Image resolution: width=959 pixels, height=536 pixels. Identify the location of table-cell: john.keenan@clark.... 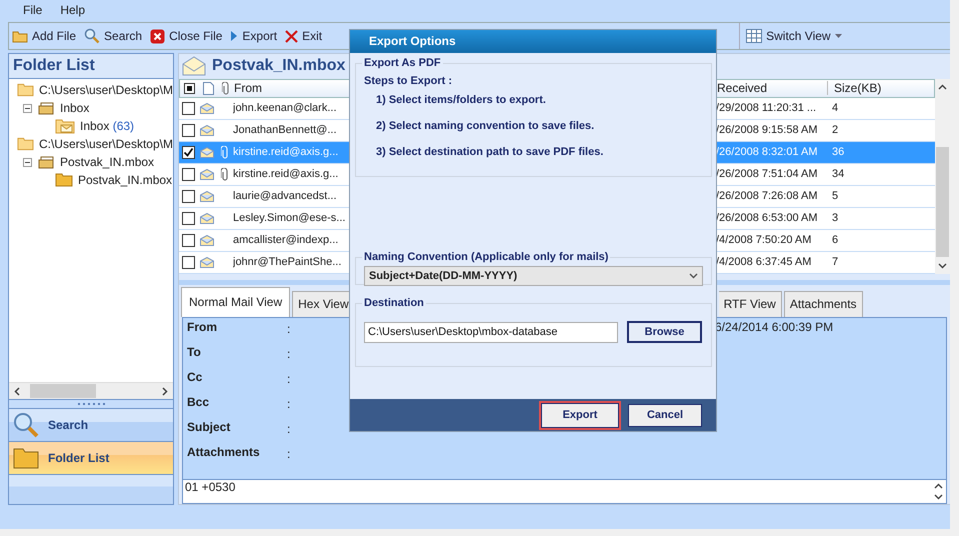
(285, 108).